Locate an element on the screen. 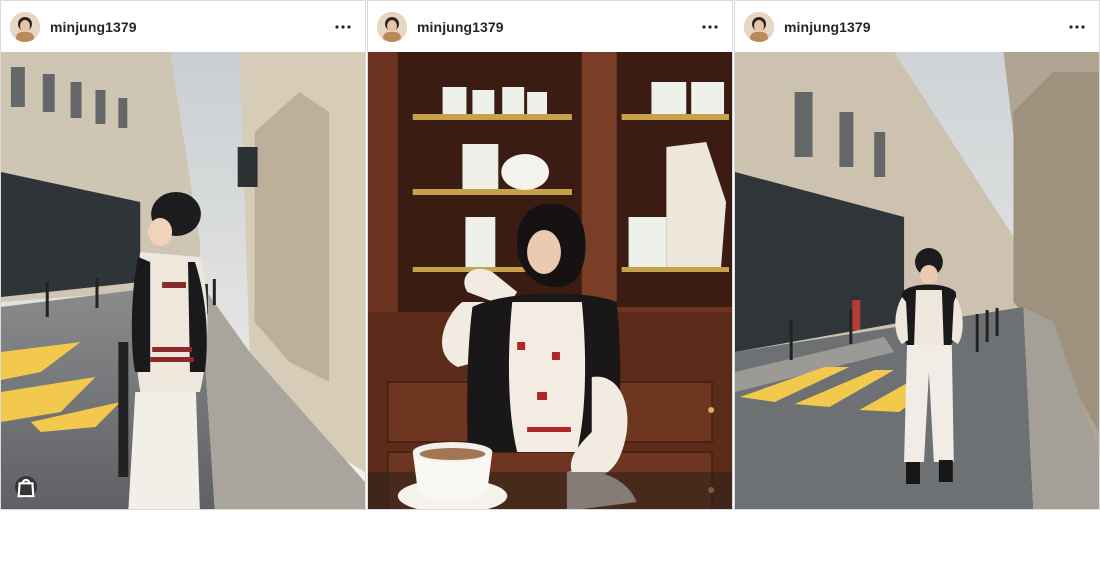 This screenshot has height=561, width=1100. shopping-bag-icon is located at coordinates (26, 487).